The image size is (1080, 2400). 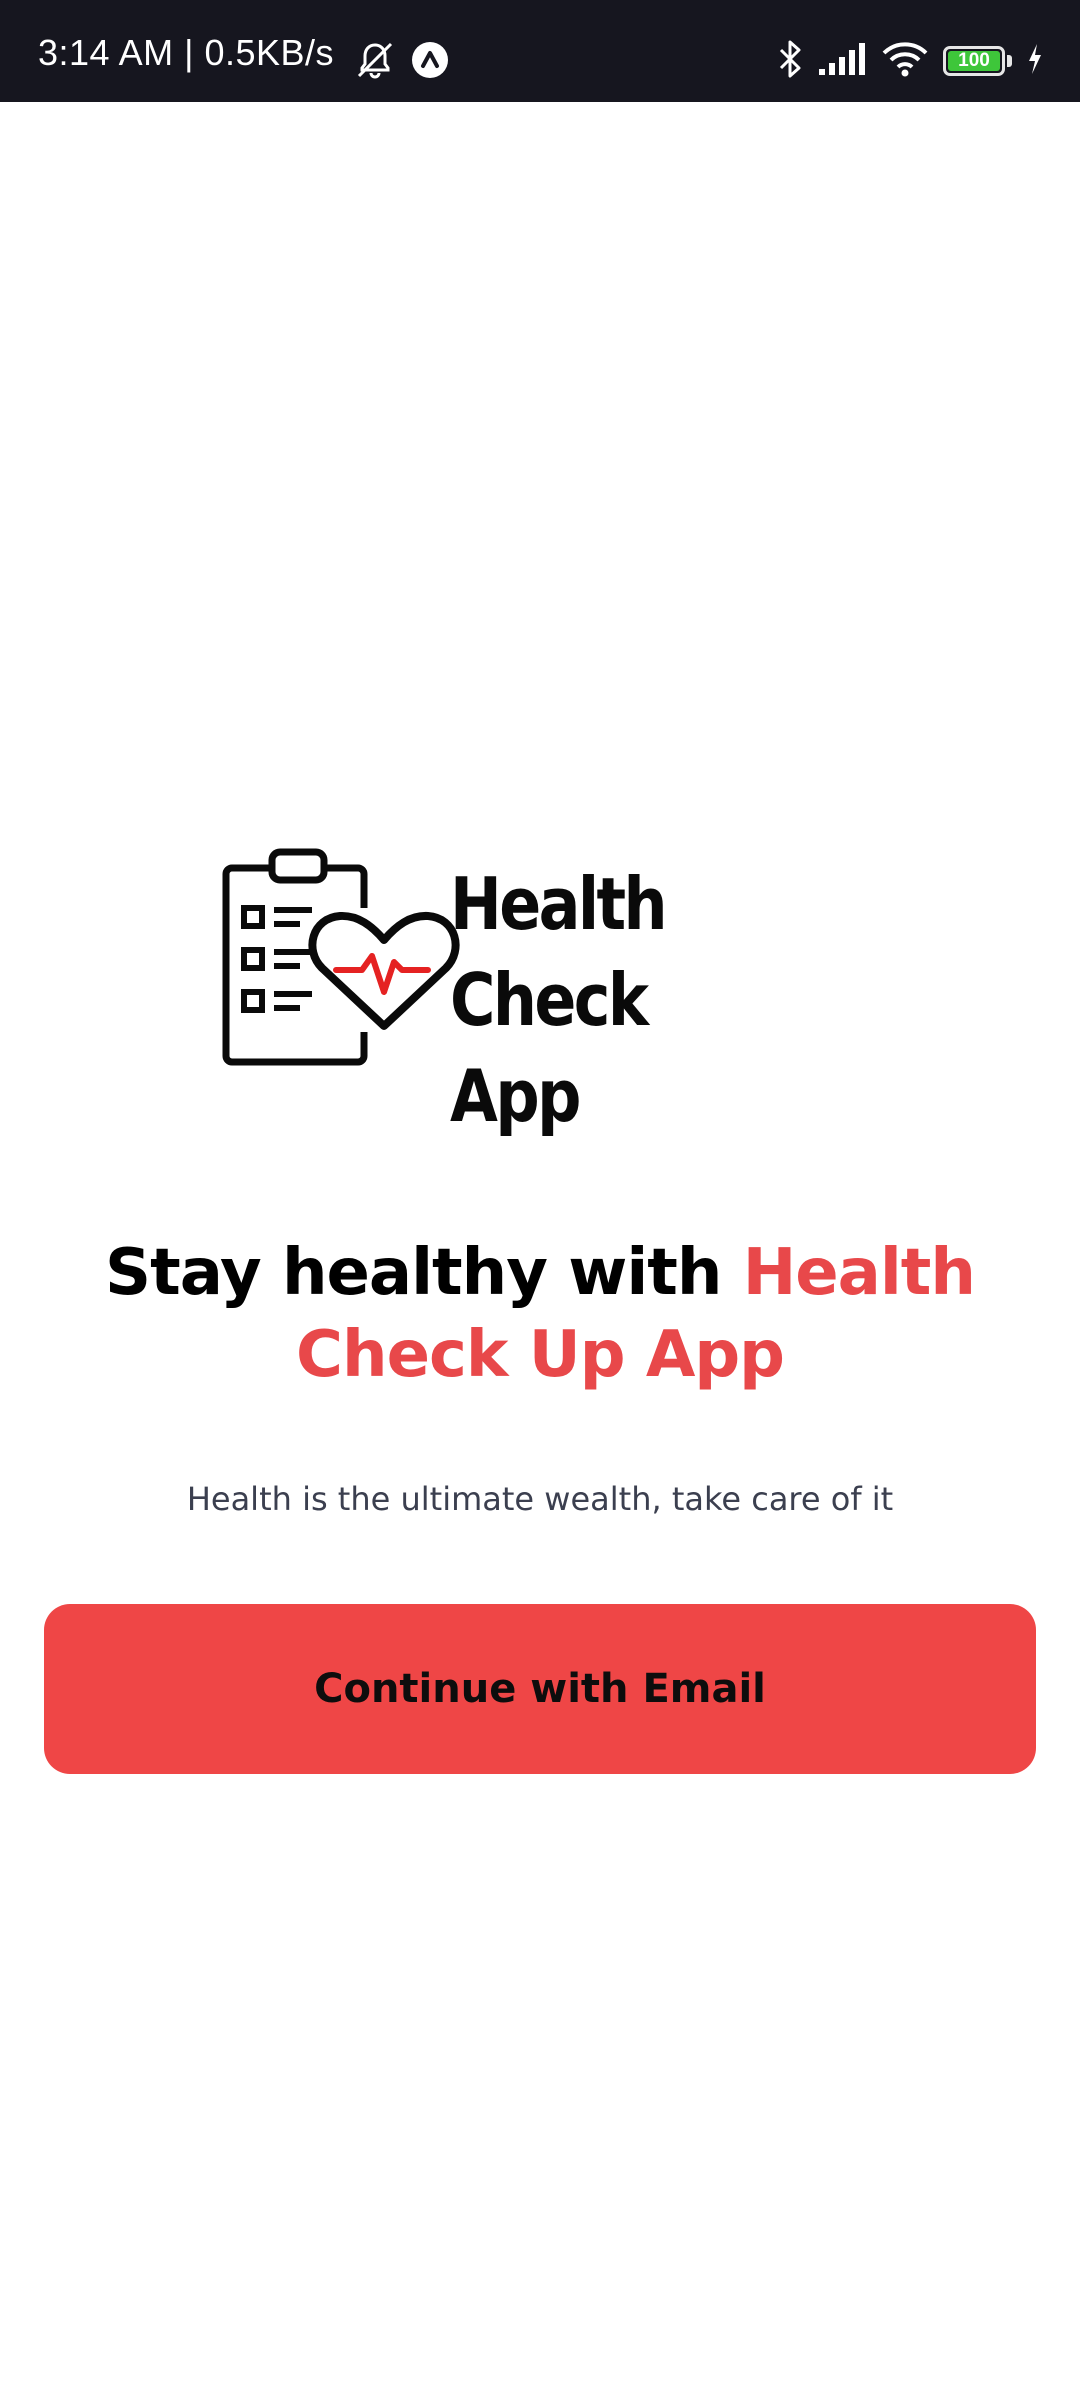 I want to click on health-check-logo-icon, so click(x=341, y=957).